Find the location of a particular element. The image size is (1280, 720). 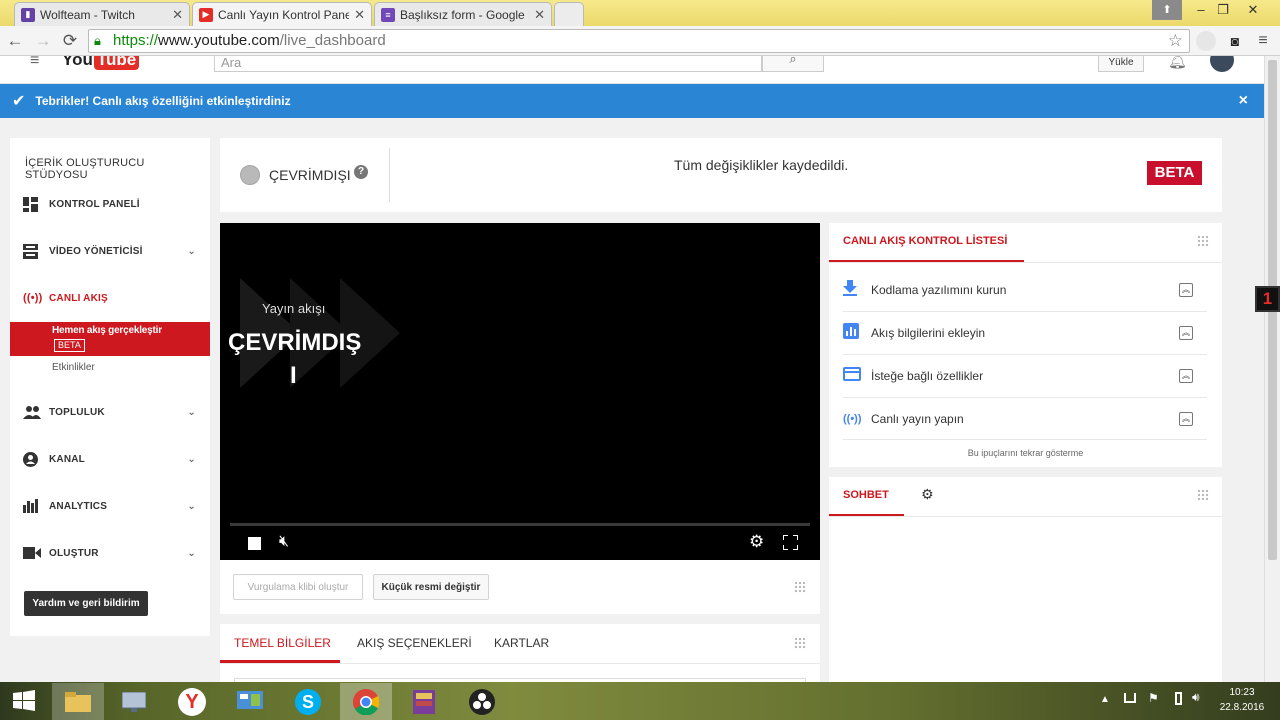

sidebar-item-dashboard: KONTROL PANELİ is located at coordinates (110, 204).